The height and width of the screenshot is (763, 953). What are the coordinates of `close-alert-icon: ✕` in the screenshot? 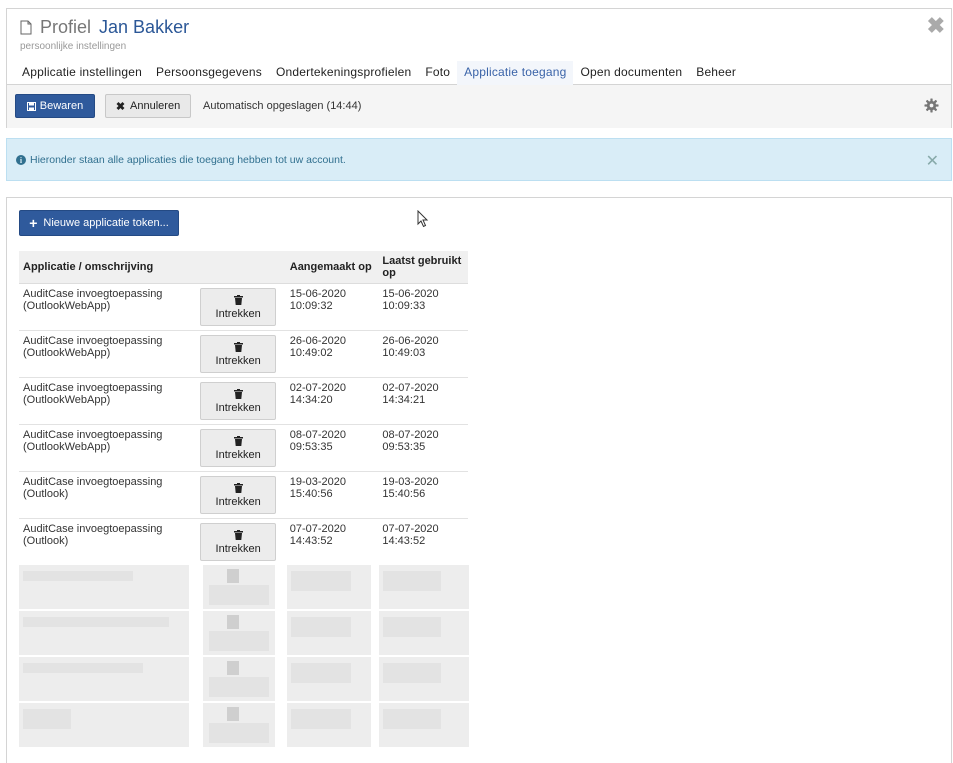 It's located at (932, 161).